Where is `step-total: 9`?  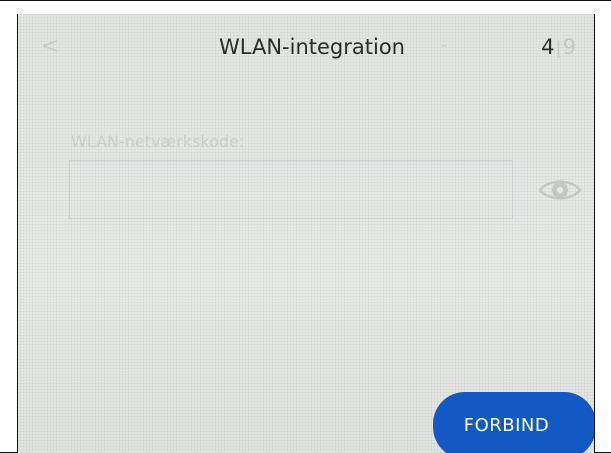 step-total: 9 is located at coordinates (569, 47).